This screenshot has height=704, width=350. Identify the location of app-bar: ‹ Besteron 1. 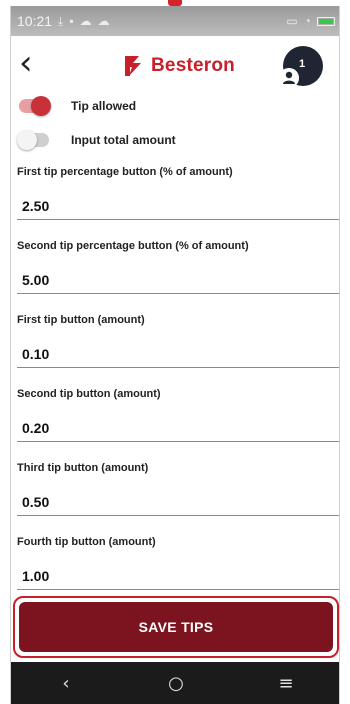
(175, 67).